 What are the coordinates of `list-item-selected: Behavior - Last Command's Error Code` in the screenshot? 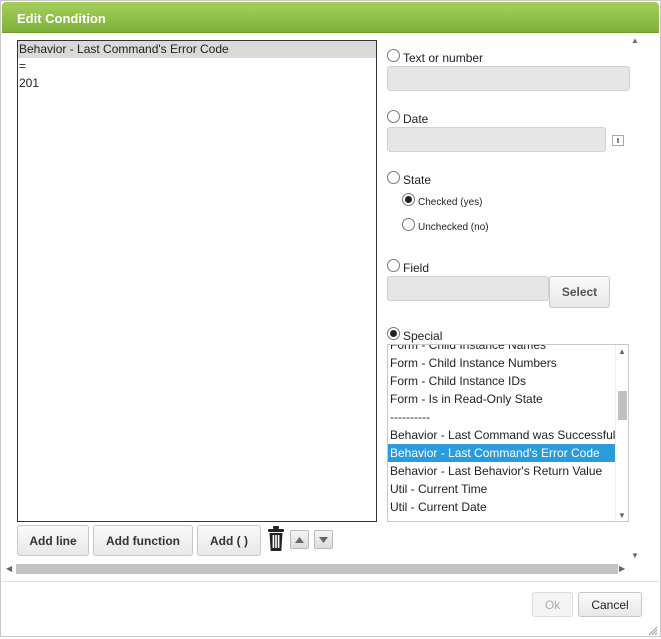 It's located at (502, 453).